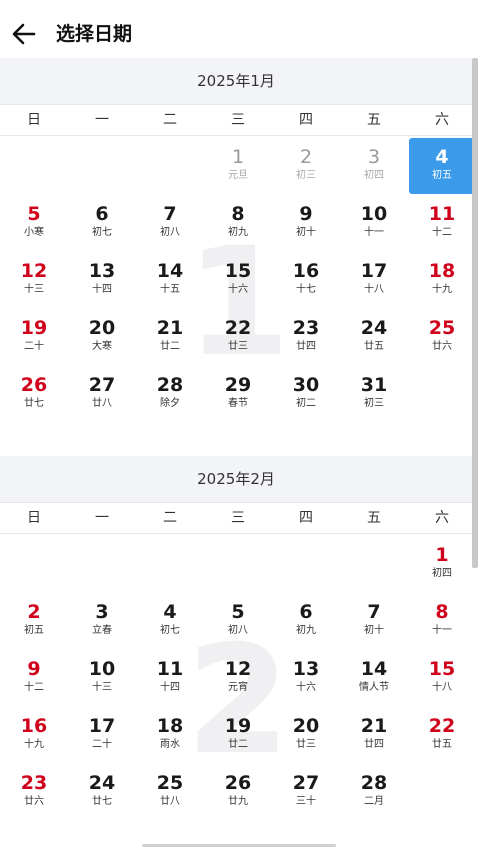 This screenshot has width=478, height=850. Describe the element at coordinates (34, 337) in the screenshot. I see `day-cell: 19 二十` at that location.